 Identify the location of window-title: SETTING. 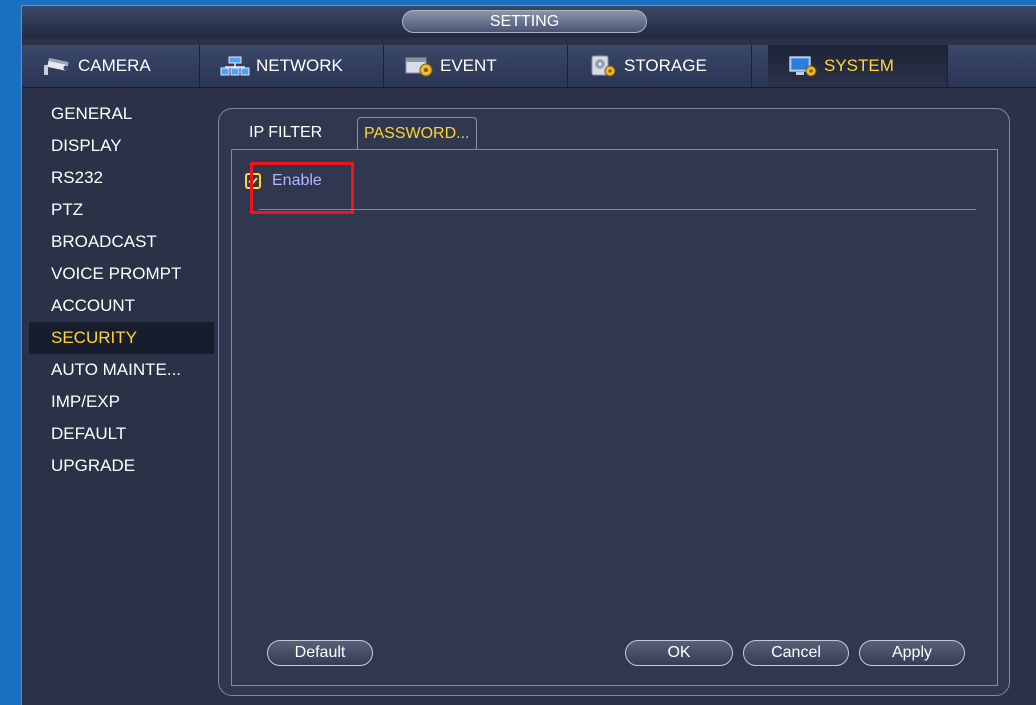
(524, 21).